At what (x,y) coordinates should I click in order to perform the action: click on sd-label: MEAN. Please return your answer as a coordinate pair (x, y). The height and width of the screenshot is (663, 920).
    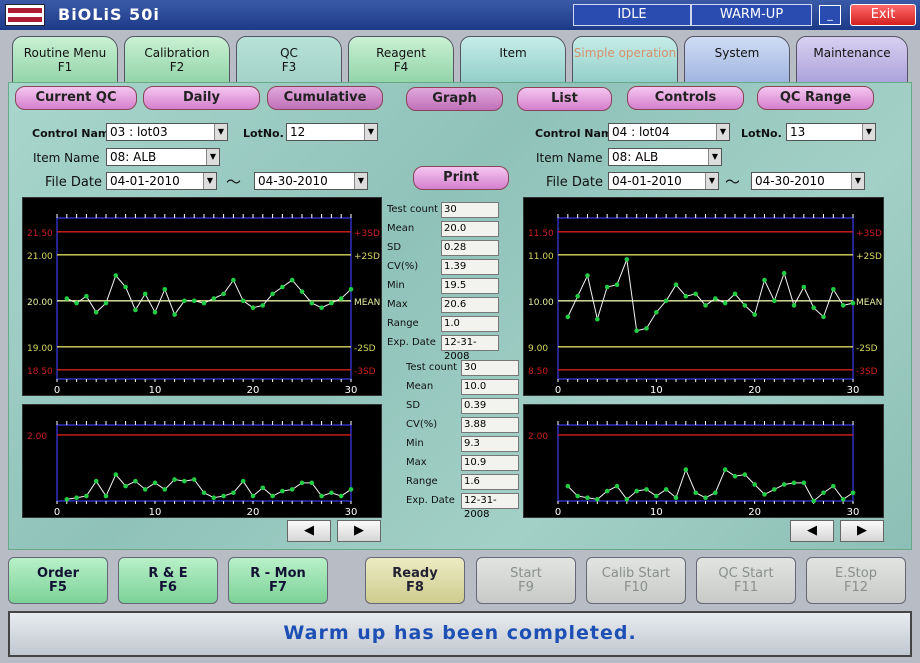
    Looking at the image, I should click on (367, 303).